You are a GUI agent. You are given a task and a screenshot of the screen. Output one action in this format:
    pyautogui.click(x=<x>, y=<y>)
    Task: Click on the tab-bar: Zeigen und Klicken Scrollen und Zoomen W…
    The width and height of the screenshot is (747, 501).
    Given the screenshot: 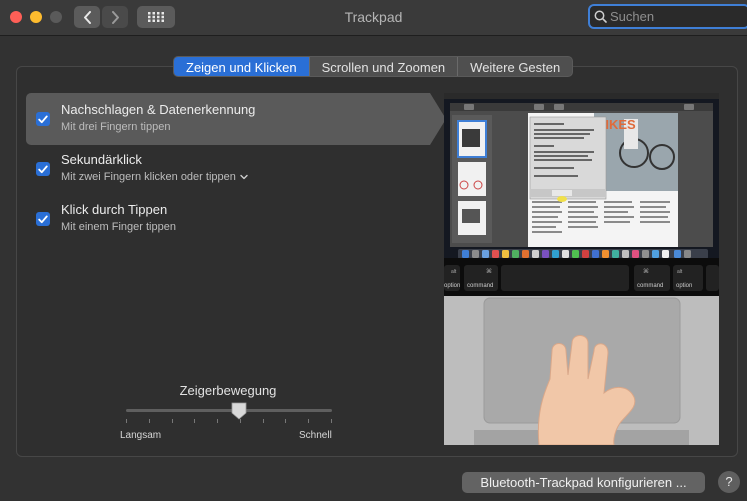 What is the action you would take?
    pyautogui.click(x=373, y=66)
    